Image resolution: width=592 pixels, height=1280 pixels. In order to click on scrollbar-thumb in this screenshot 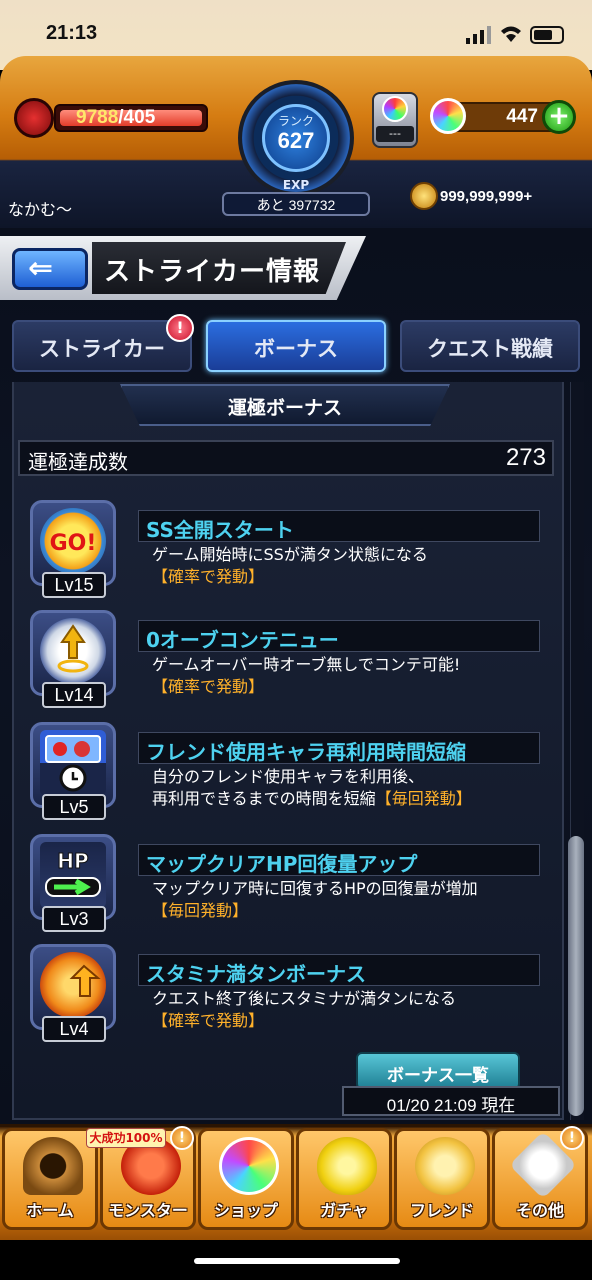, I will do `click(576, 976)`.